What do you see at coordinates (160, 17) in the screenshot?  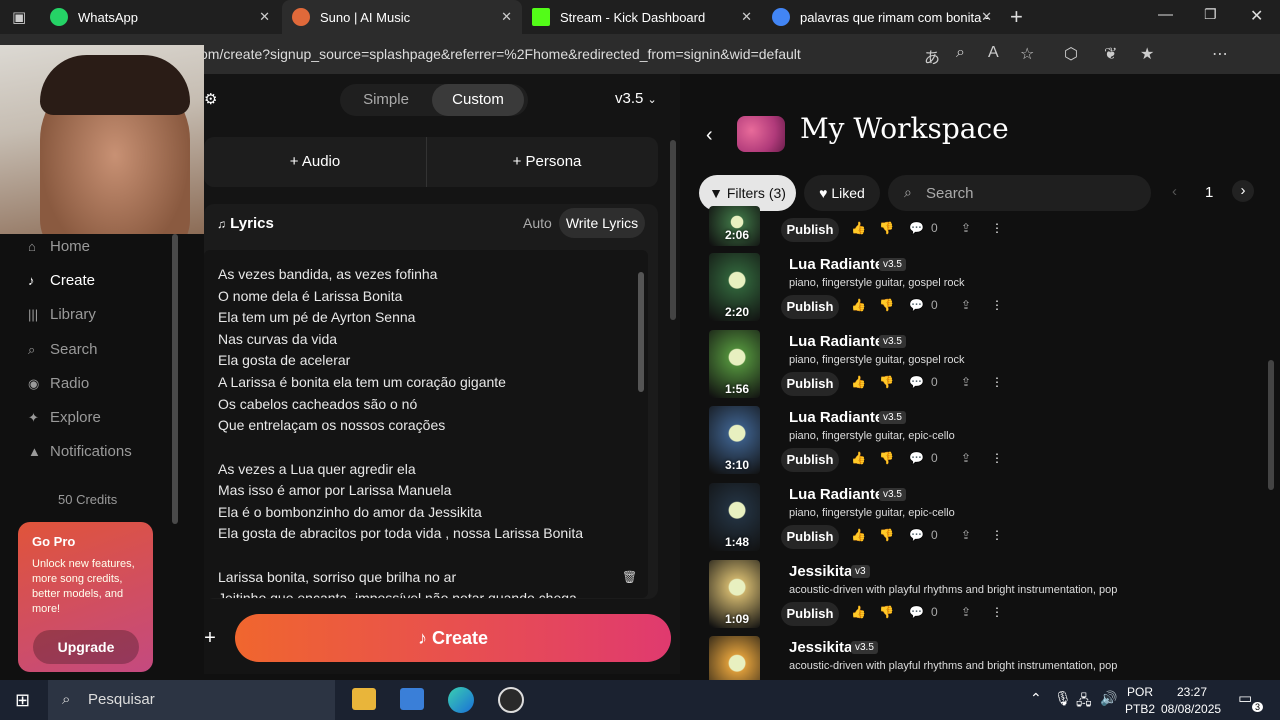 I see `tab-whatsapp: WhatsApp ✕` at bounding box center [160, 17].